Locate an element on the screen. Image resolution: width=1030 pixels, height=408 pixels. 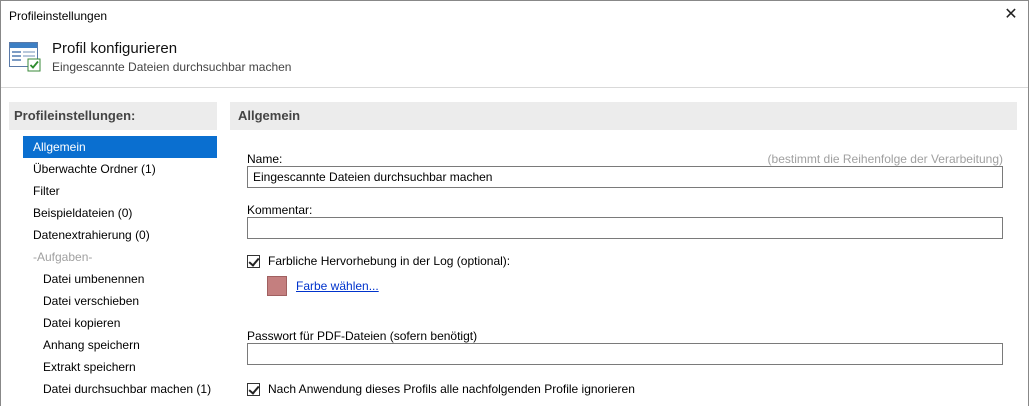
nav-item-rename-file: Datei umbenennen is located at coordinates (120, 279).